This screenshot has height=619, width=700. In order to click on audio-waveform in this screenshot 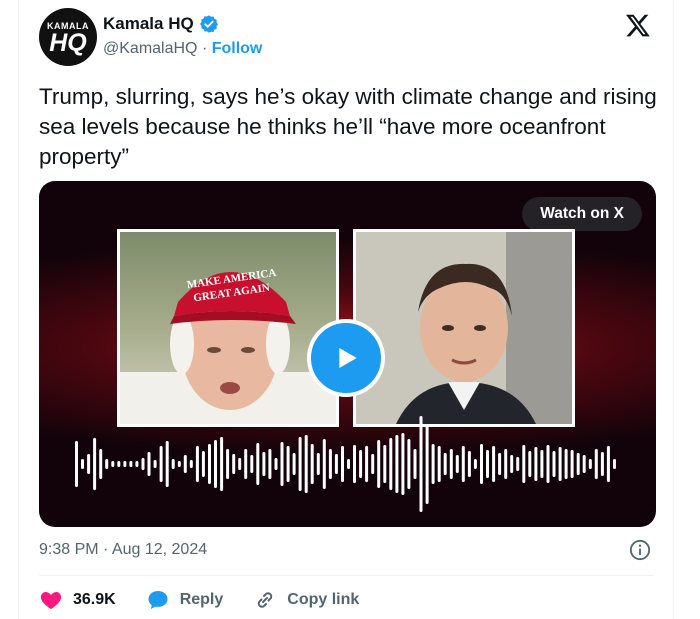, I will do `click(345, 464)`.